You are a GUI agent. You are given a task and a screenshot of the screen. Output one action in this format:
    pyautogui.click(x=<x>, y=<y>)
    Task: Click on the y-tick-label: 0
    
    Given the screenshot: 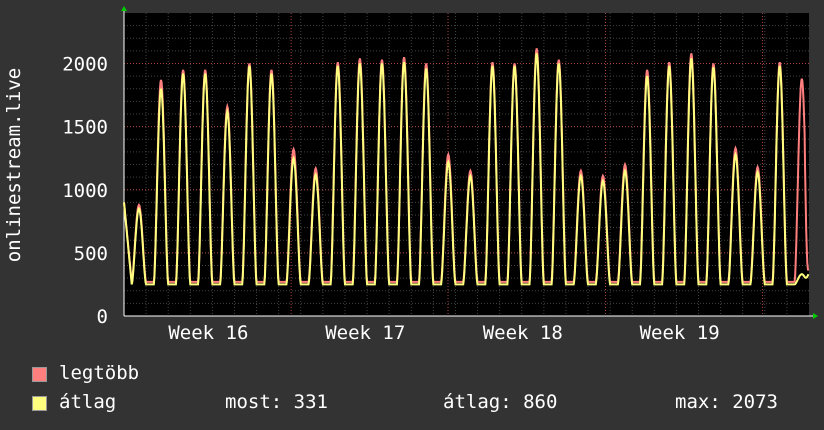 What is the action you would take?
    pyautogui.click(x=102, y=317)
    